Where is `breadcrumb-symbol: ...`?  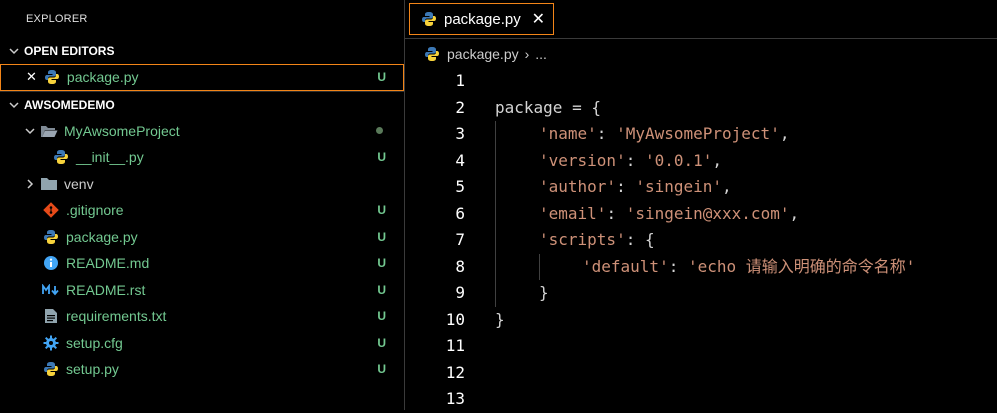 breadcrumb-symbol: ... is located at coordinates (541, 54).